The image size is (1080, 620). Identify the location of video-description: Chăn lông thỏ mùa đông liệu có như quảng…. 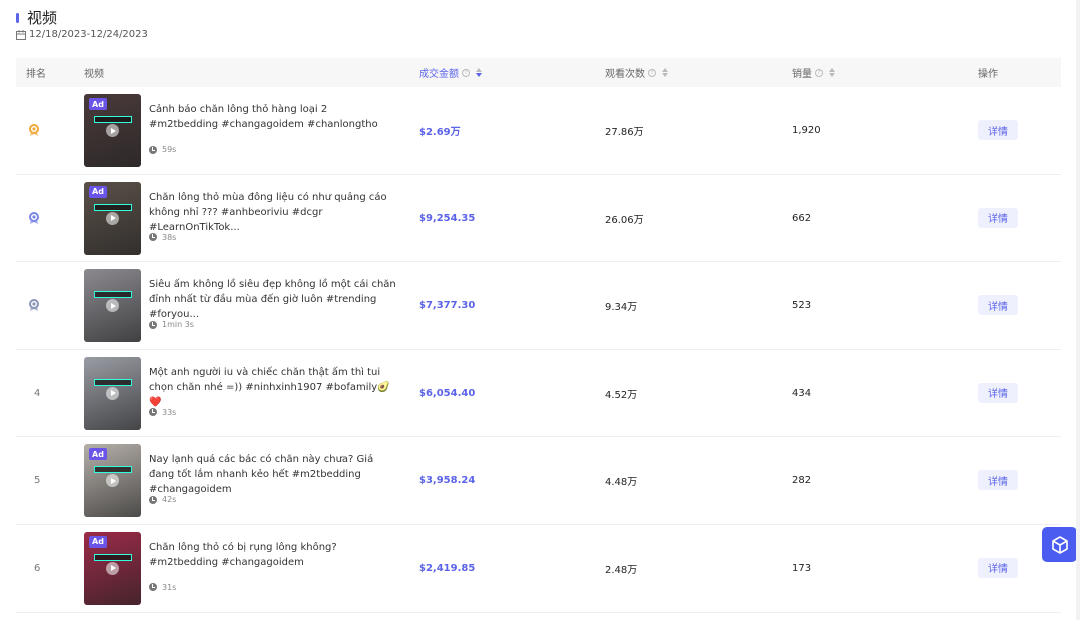
(274, 212).